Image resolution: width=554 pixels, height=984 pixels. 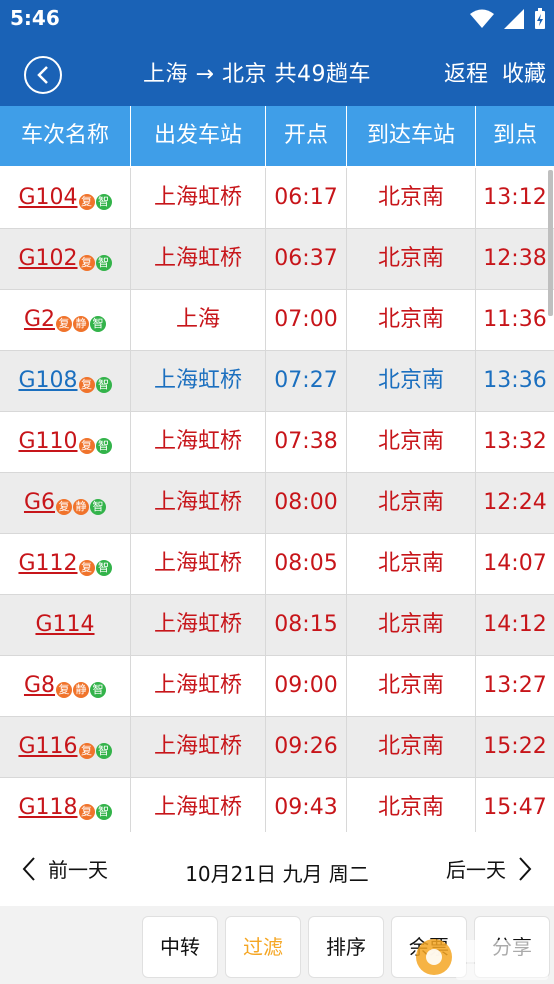 What do you see at coordinates (47, 807) in the screenshot?
I see `train-number-link: G118` at bounding box center [47, 807].